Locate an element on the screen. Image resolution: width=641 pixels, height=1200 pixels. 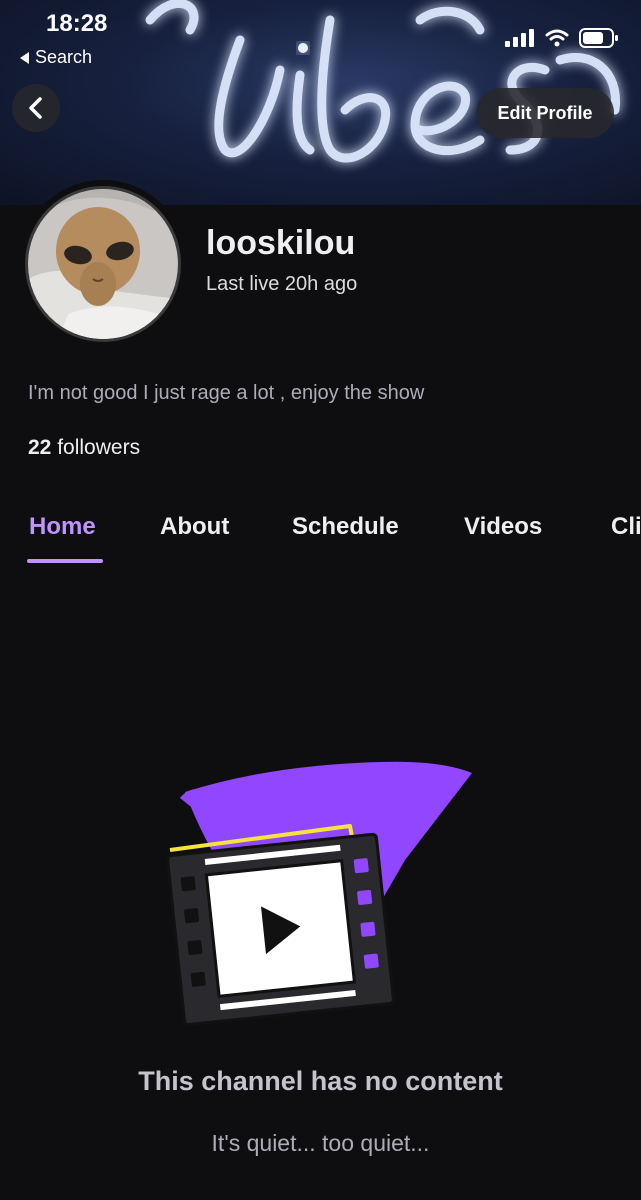
followers-count: 22 followers is located at coordinates (84, 448).